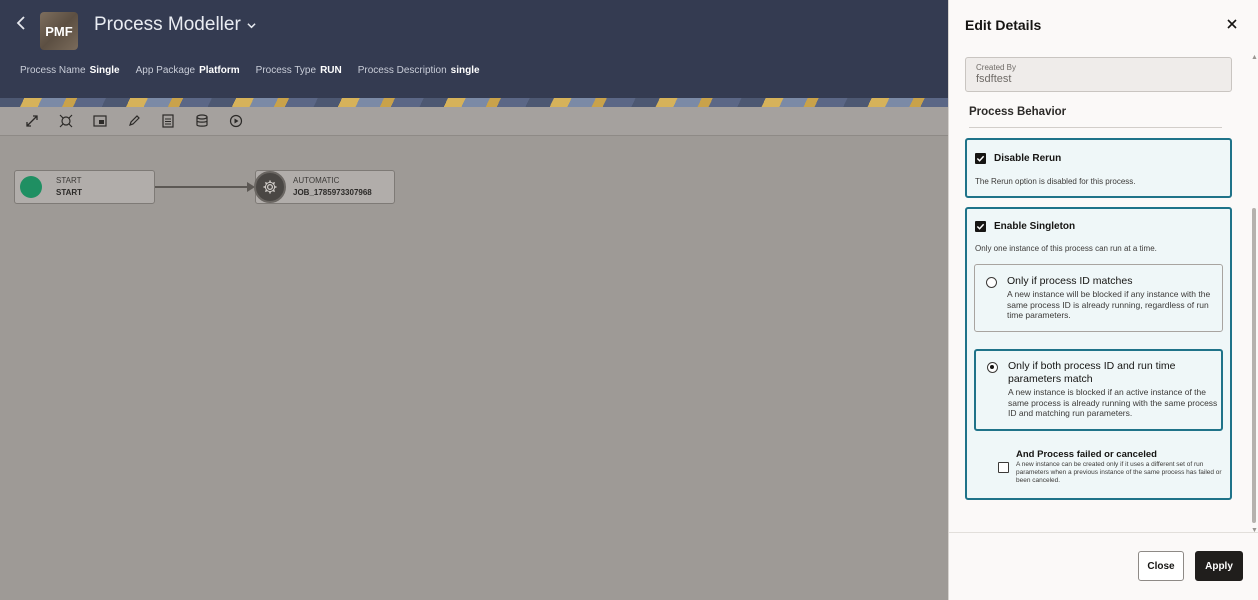 This screenshot has width=1258, height=600. I want to click on start-icon, so click(31, 187).